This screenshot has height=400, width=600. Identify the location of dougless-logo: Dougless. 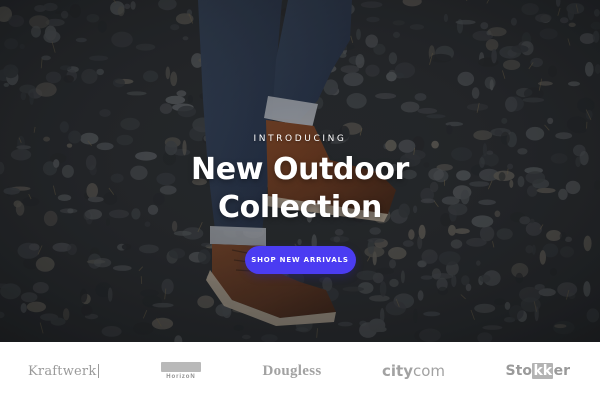
(291, 371).